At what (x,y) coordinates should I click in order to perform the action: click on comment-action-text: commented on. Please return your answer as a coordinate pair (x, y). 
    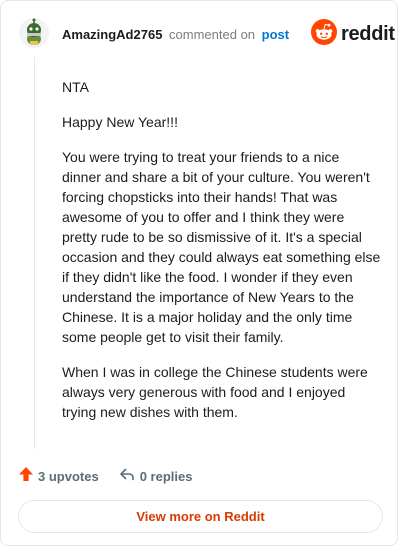
    Looking at the image, I should click on (212, 34).